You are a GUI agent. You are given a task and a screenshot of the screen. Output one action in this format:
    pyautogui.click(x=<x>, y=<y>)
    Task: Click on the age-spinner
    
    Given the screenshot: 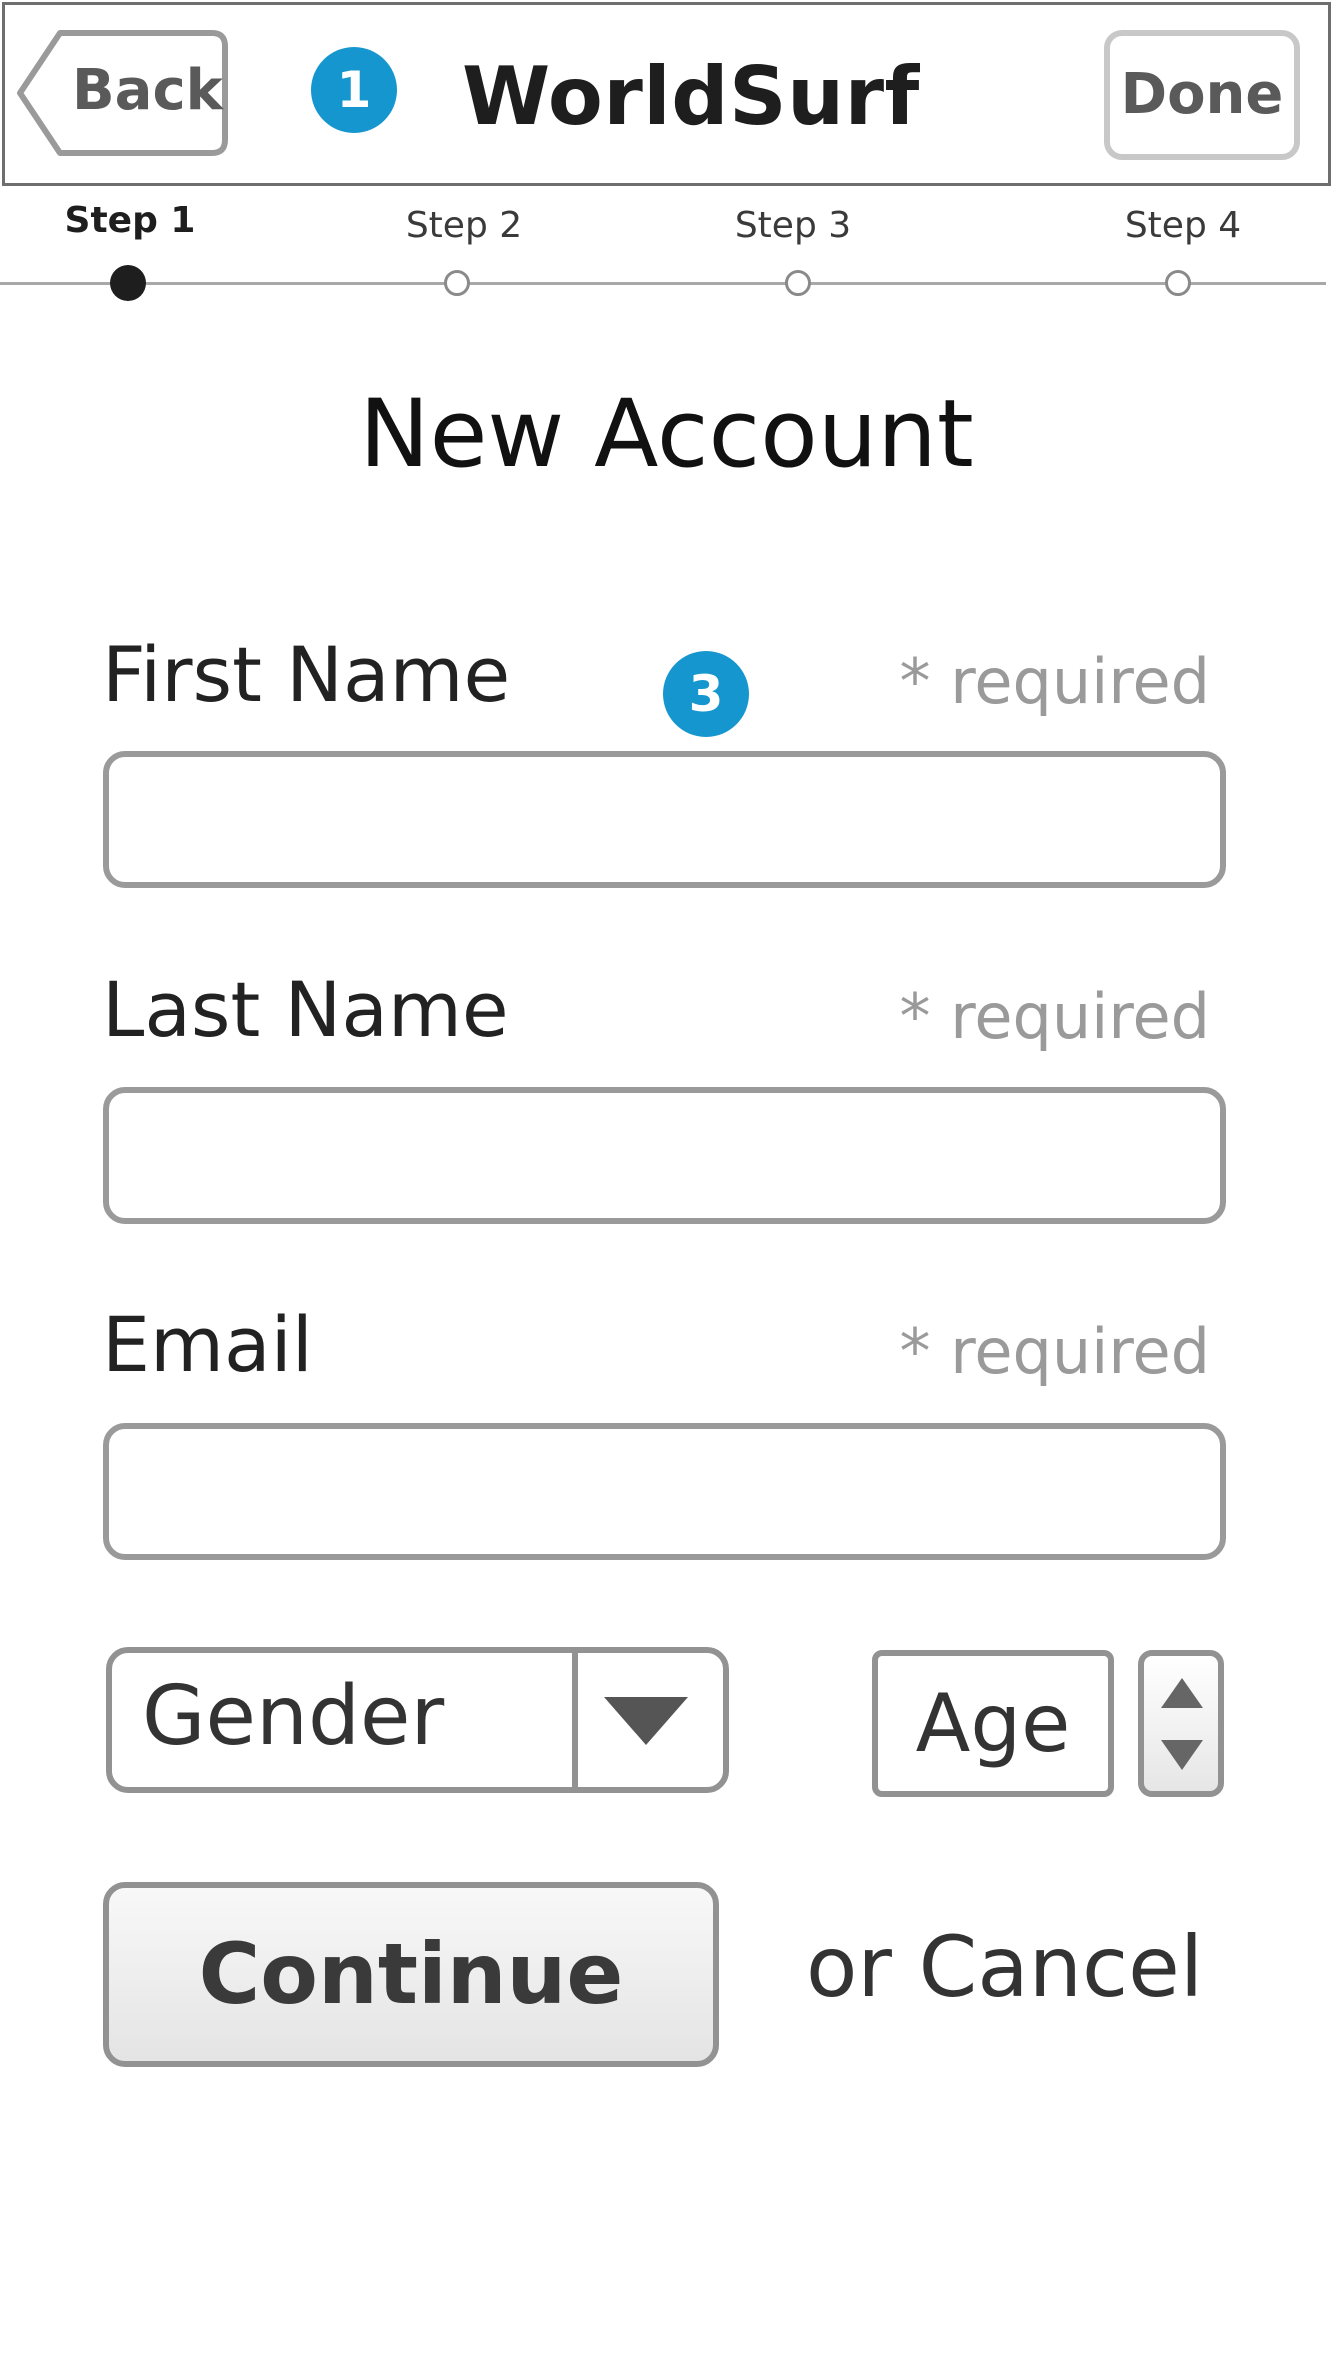 What is the action you would take?
    pyautogui.click(x=1181, y=1723)
    